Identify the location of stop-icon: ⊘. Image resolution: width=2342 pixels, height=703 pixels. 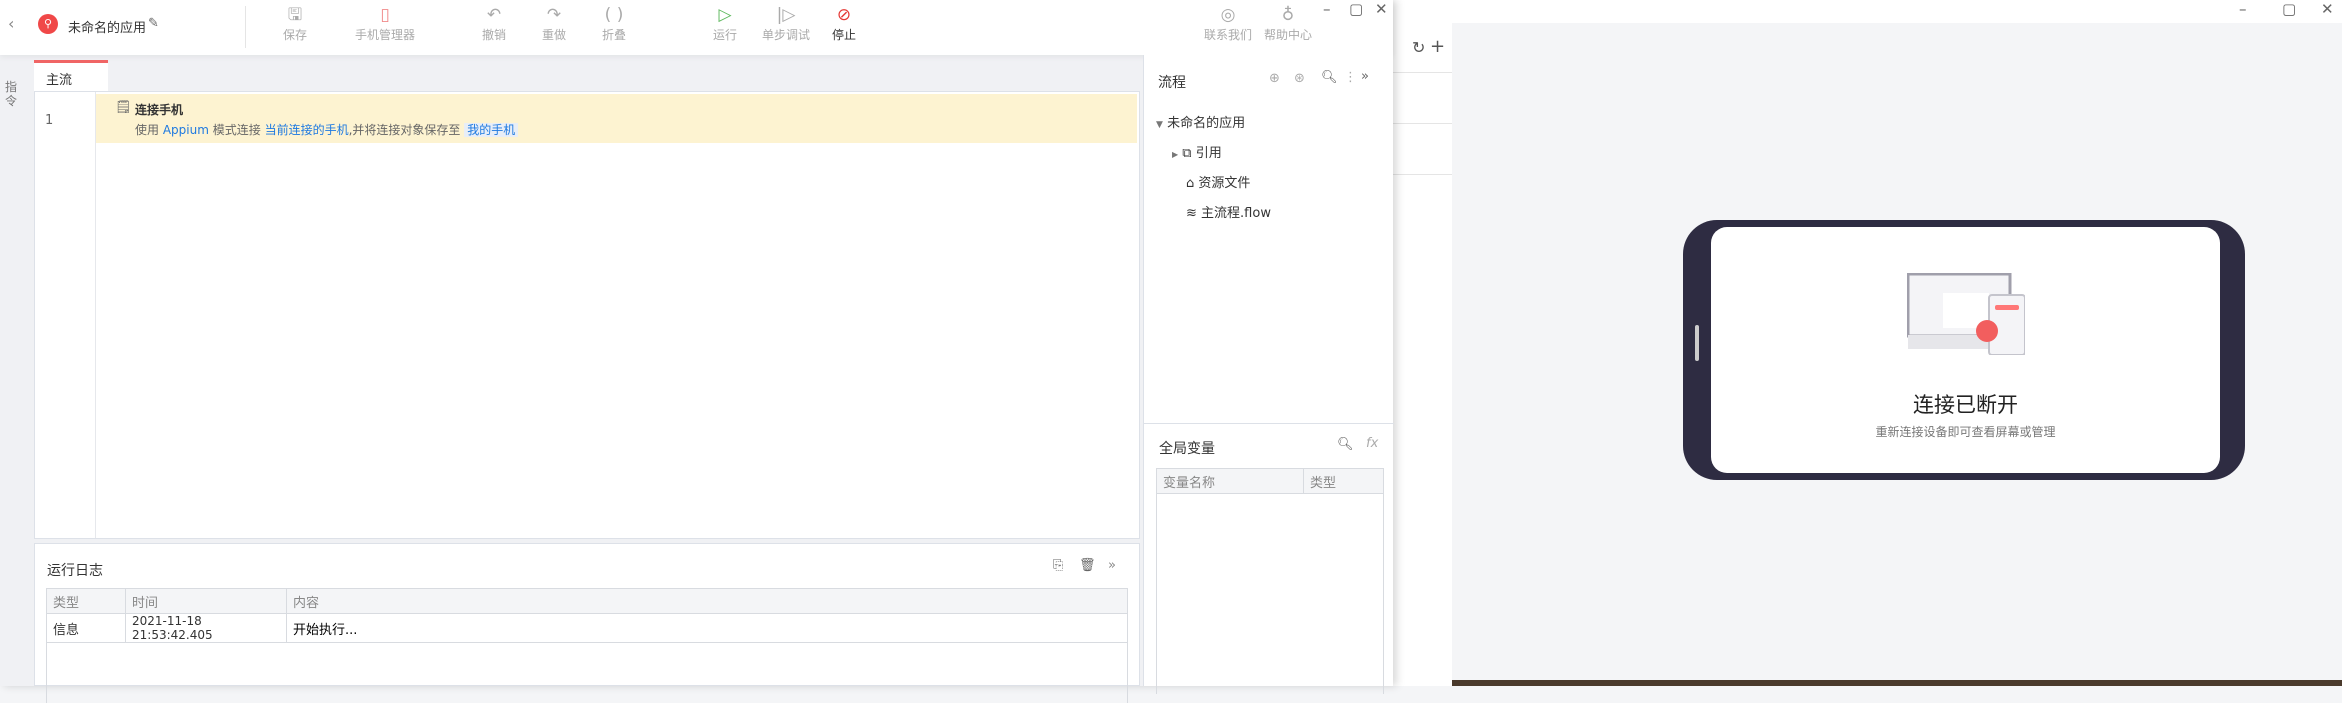
(844, 15).